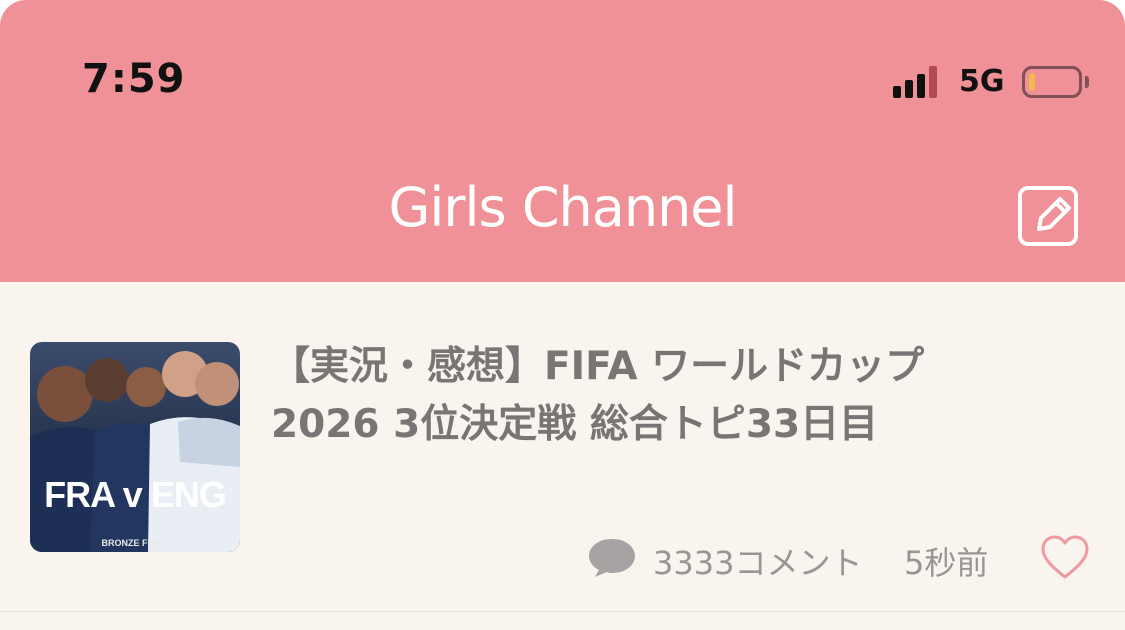 The image size is (1125, 630). What do you see at coordinates (656, 396) in the screenshot?
I see `topic-title: 【実況・感想】FIFA ワールドカップ 2026 3位決定戦 総合トピ33日目` at bounding box center [656, 396].